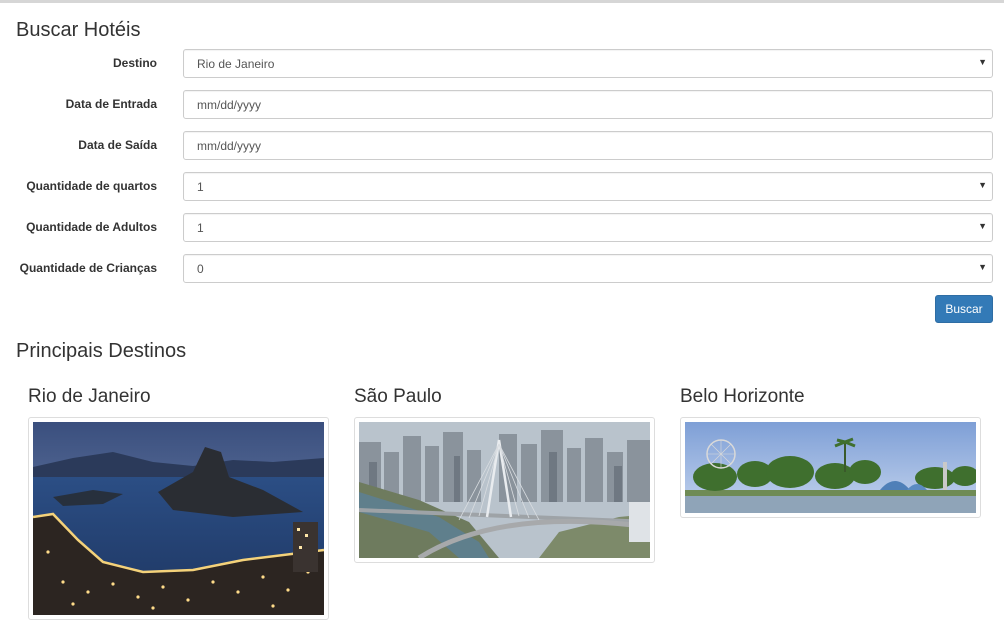 This screenshot has width=1004, height=630. What do you see at coordinates (742, 397) in the screenshot?
I see `destination-card-title: Belo Horizonte` at bounding box center [742, 397].